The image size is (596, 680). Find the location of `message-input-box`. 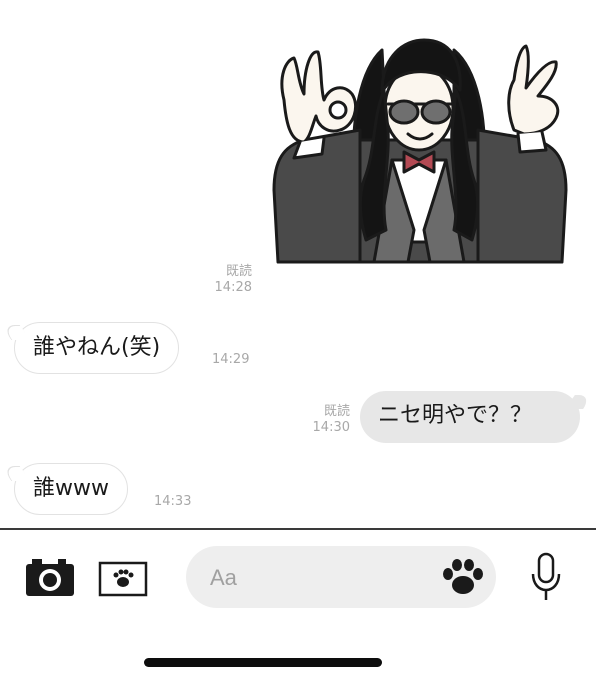

message-input-box is located at coordinates (341, 578).